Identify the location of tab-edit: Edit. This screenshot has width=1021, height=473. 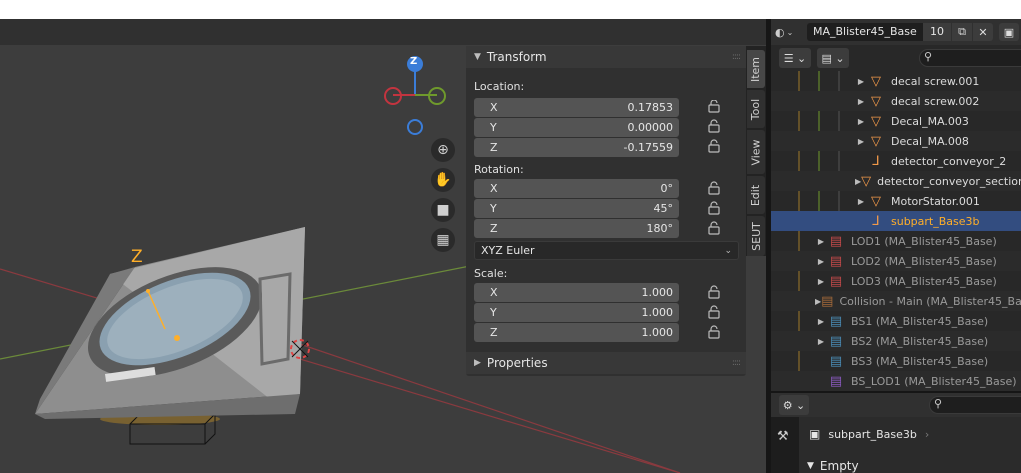
(756, 195).